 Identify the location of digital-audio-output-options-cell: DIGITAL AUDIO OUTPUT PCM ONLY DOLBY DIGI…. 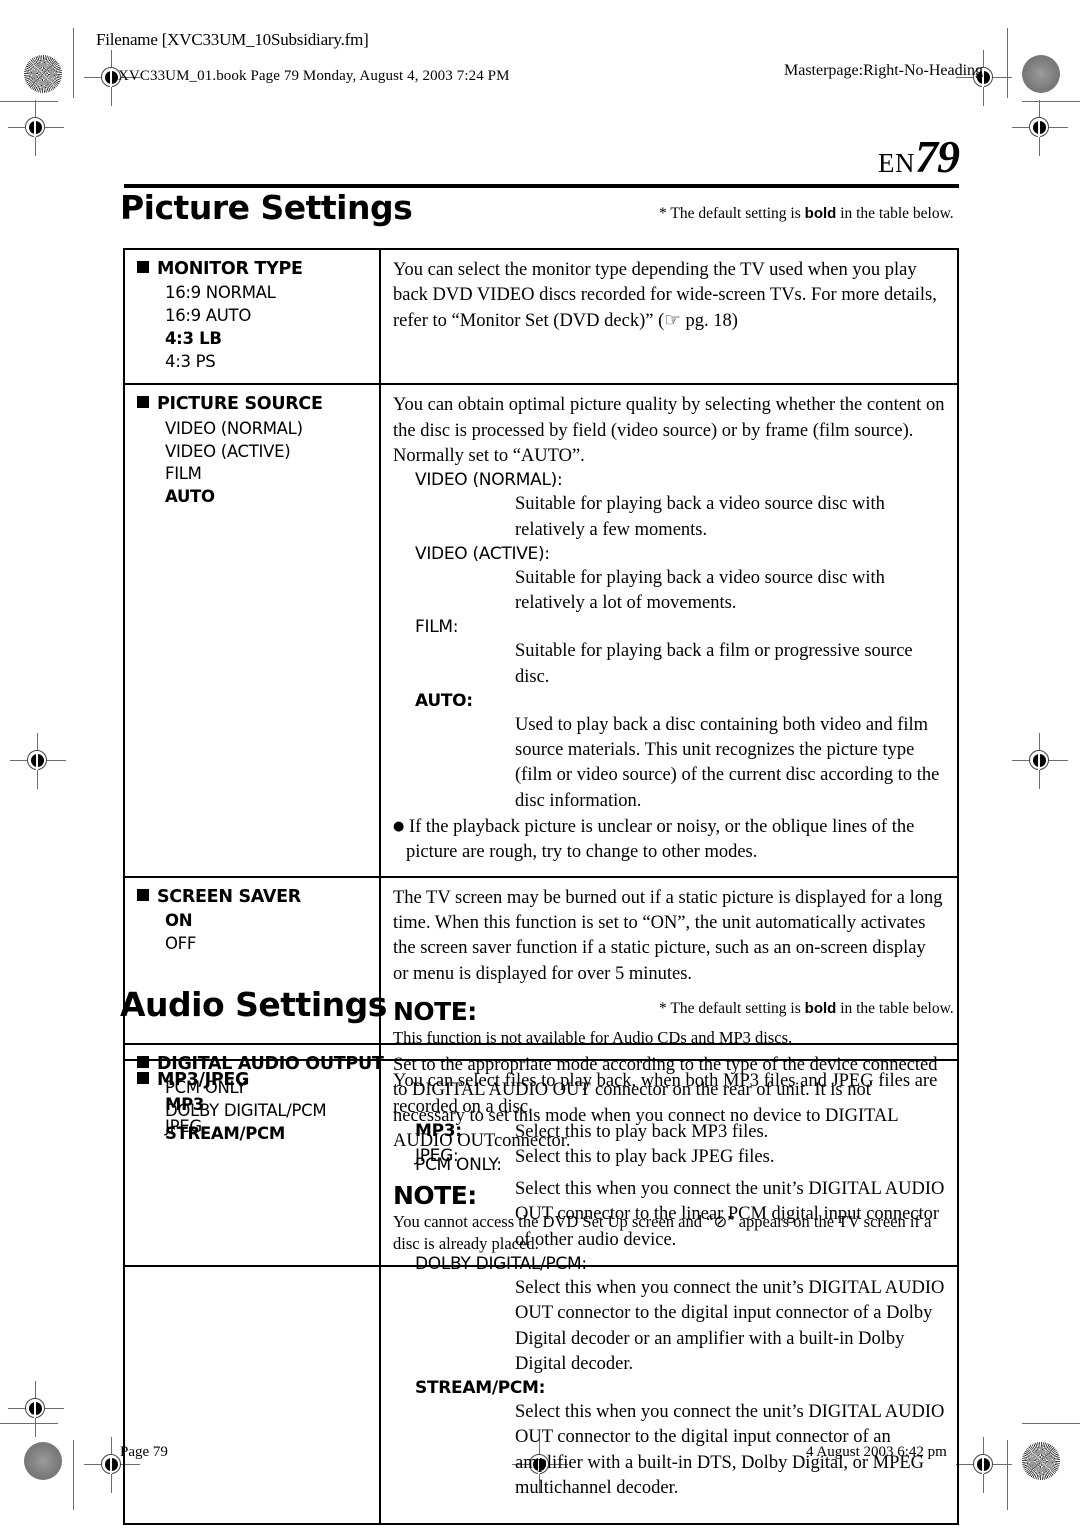
(254, 1284).